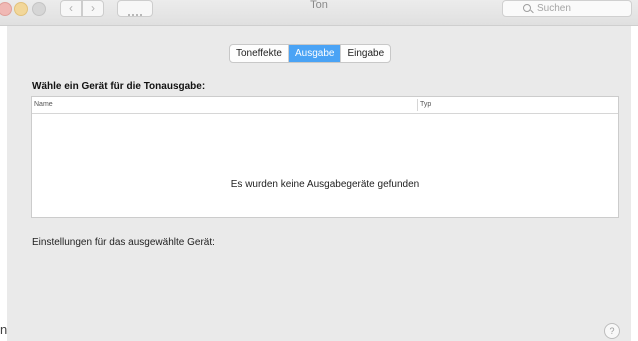 This screenshot has height=341, width=638. What do you see at coordinates (325, 184) in the screenshot?
I see `empty-state-message: Es wurden keine Ausgabegeräte gefunden` at bounding box center [325, 184].